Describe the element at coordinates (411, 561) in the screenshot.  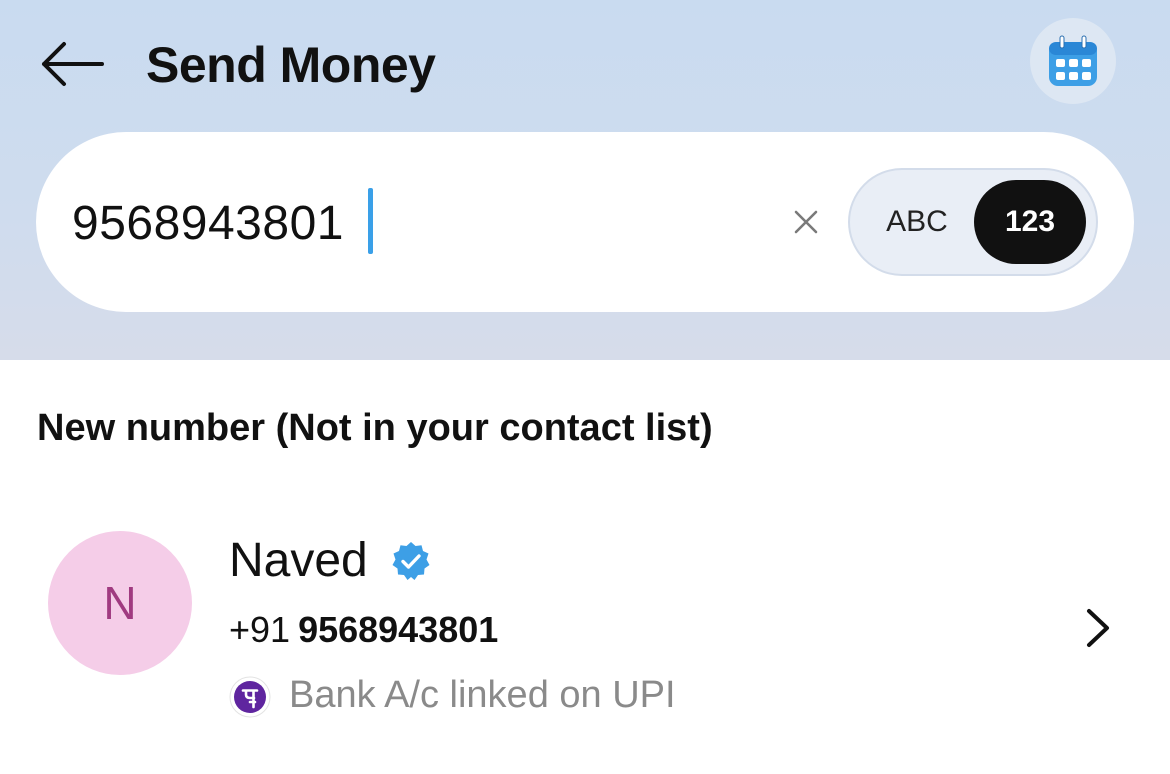
I see `verified-badge-icon` at that location.